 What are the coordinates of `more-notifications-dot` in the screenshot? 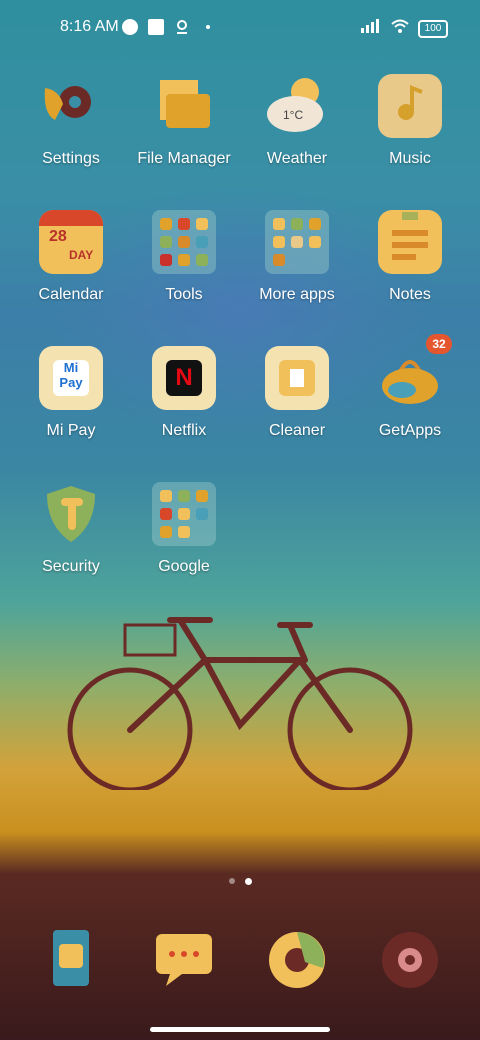 It's located at (208, 27).